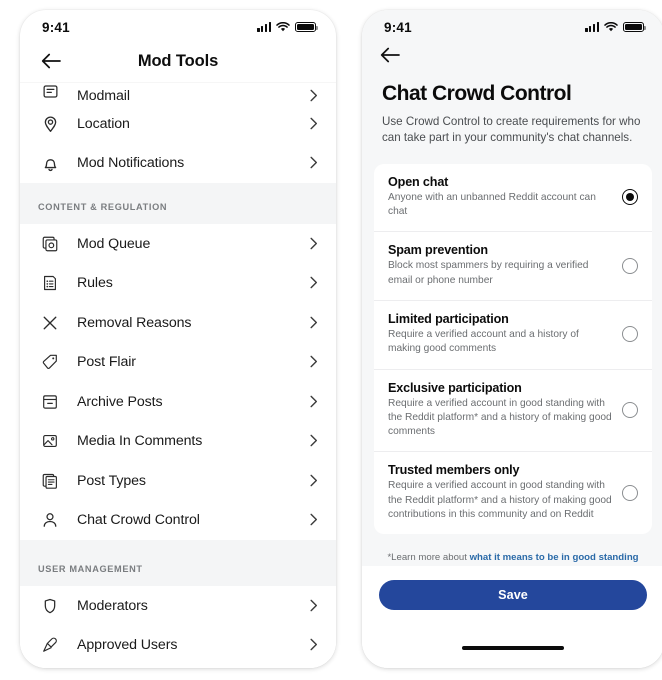 The image size is (662, 680). Describe the element at coordinates (50, 163) in the screenshot. I see `bell-icon` at that location.